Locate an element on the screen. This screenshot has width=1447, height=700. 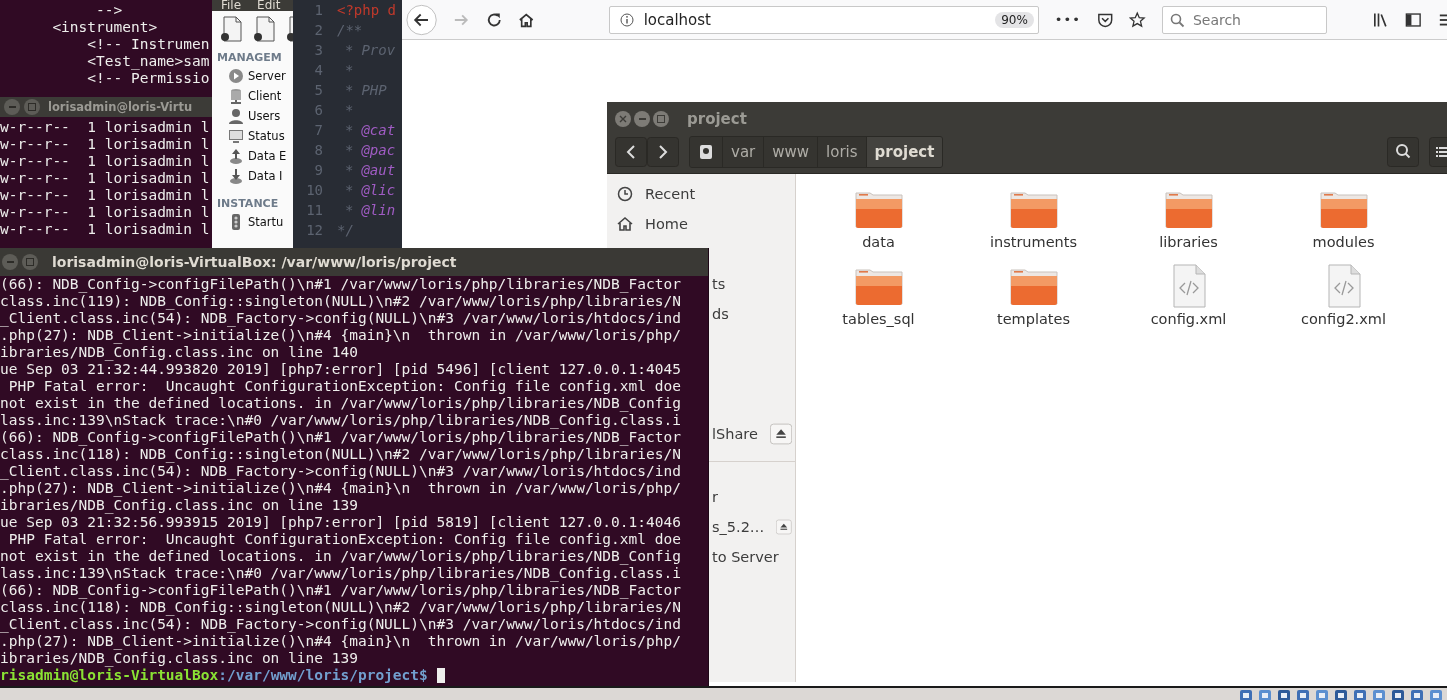
terminal-line: _Client.class.inc(54): NDB_Factory->config(NULL)\n#3 /var/www/loris/htdocs/ind is located at coordinates (341, 471).